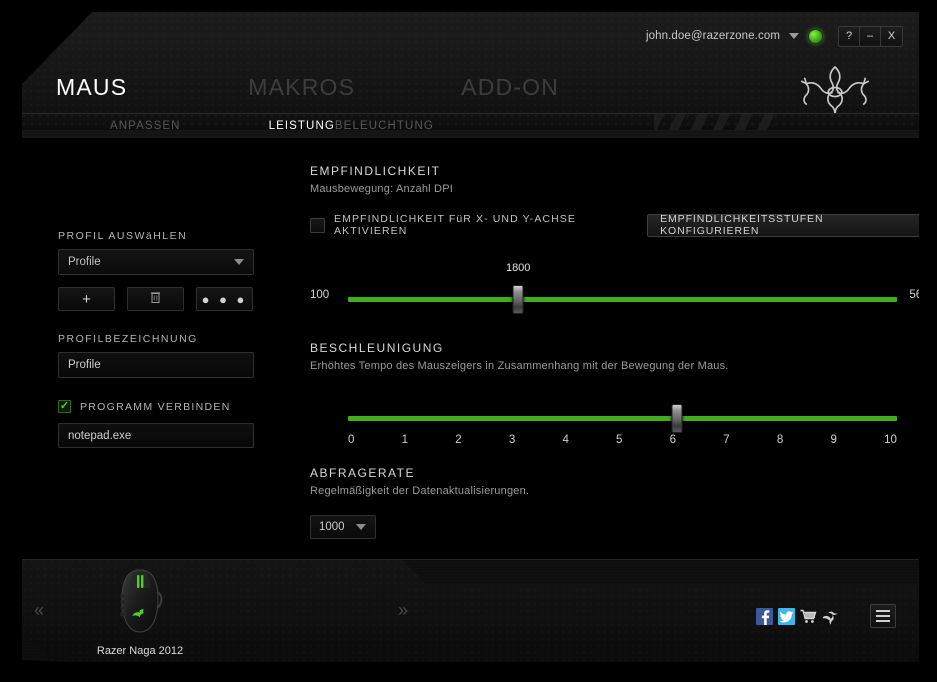 This screenshot has height=682, width=937. What do you see at coordinates (833, 440) in the screenshot?
I see `acceleration-tick: 9` at bounding box center [833, 440].